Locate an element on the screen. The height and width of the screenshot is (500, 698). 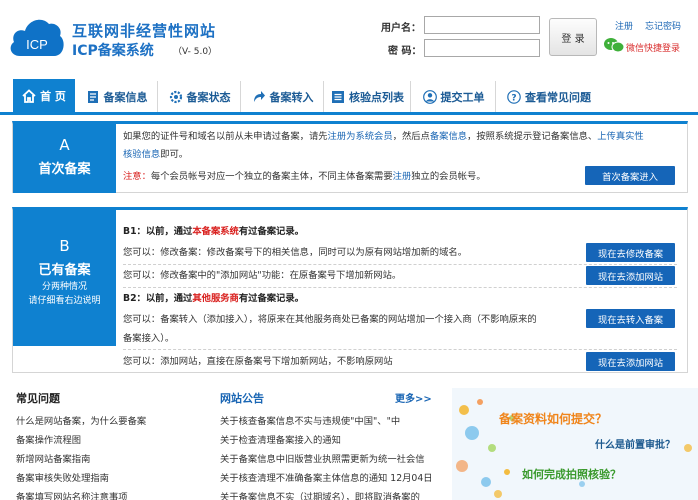
b2-heading: B2：以前，通过其他服务商有过备案记录。 is located at coordinates (213, 298).